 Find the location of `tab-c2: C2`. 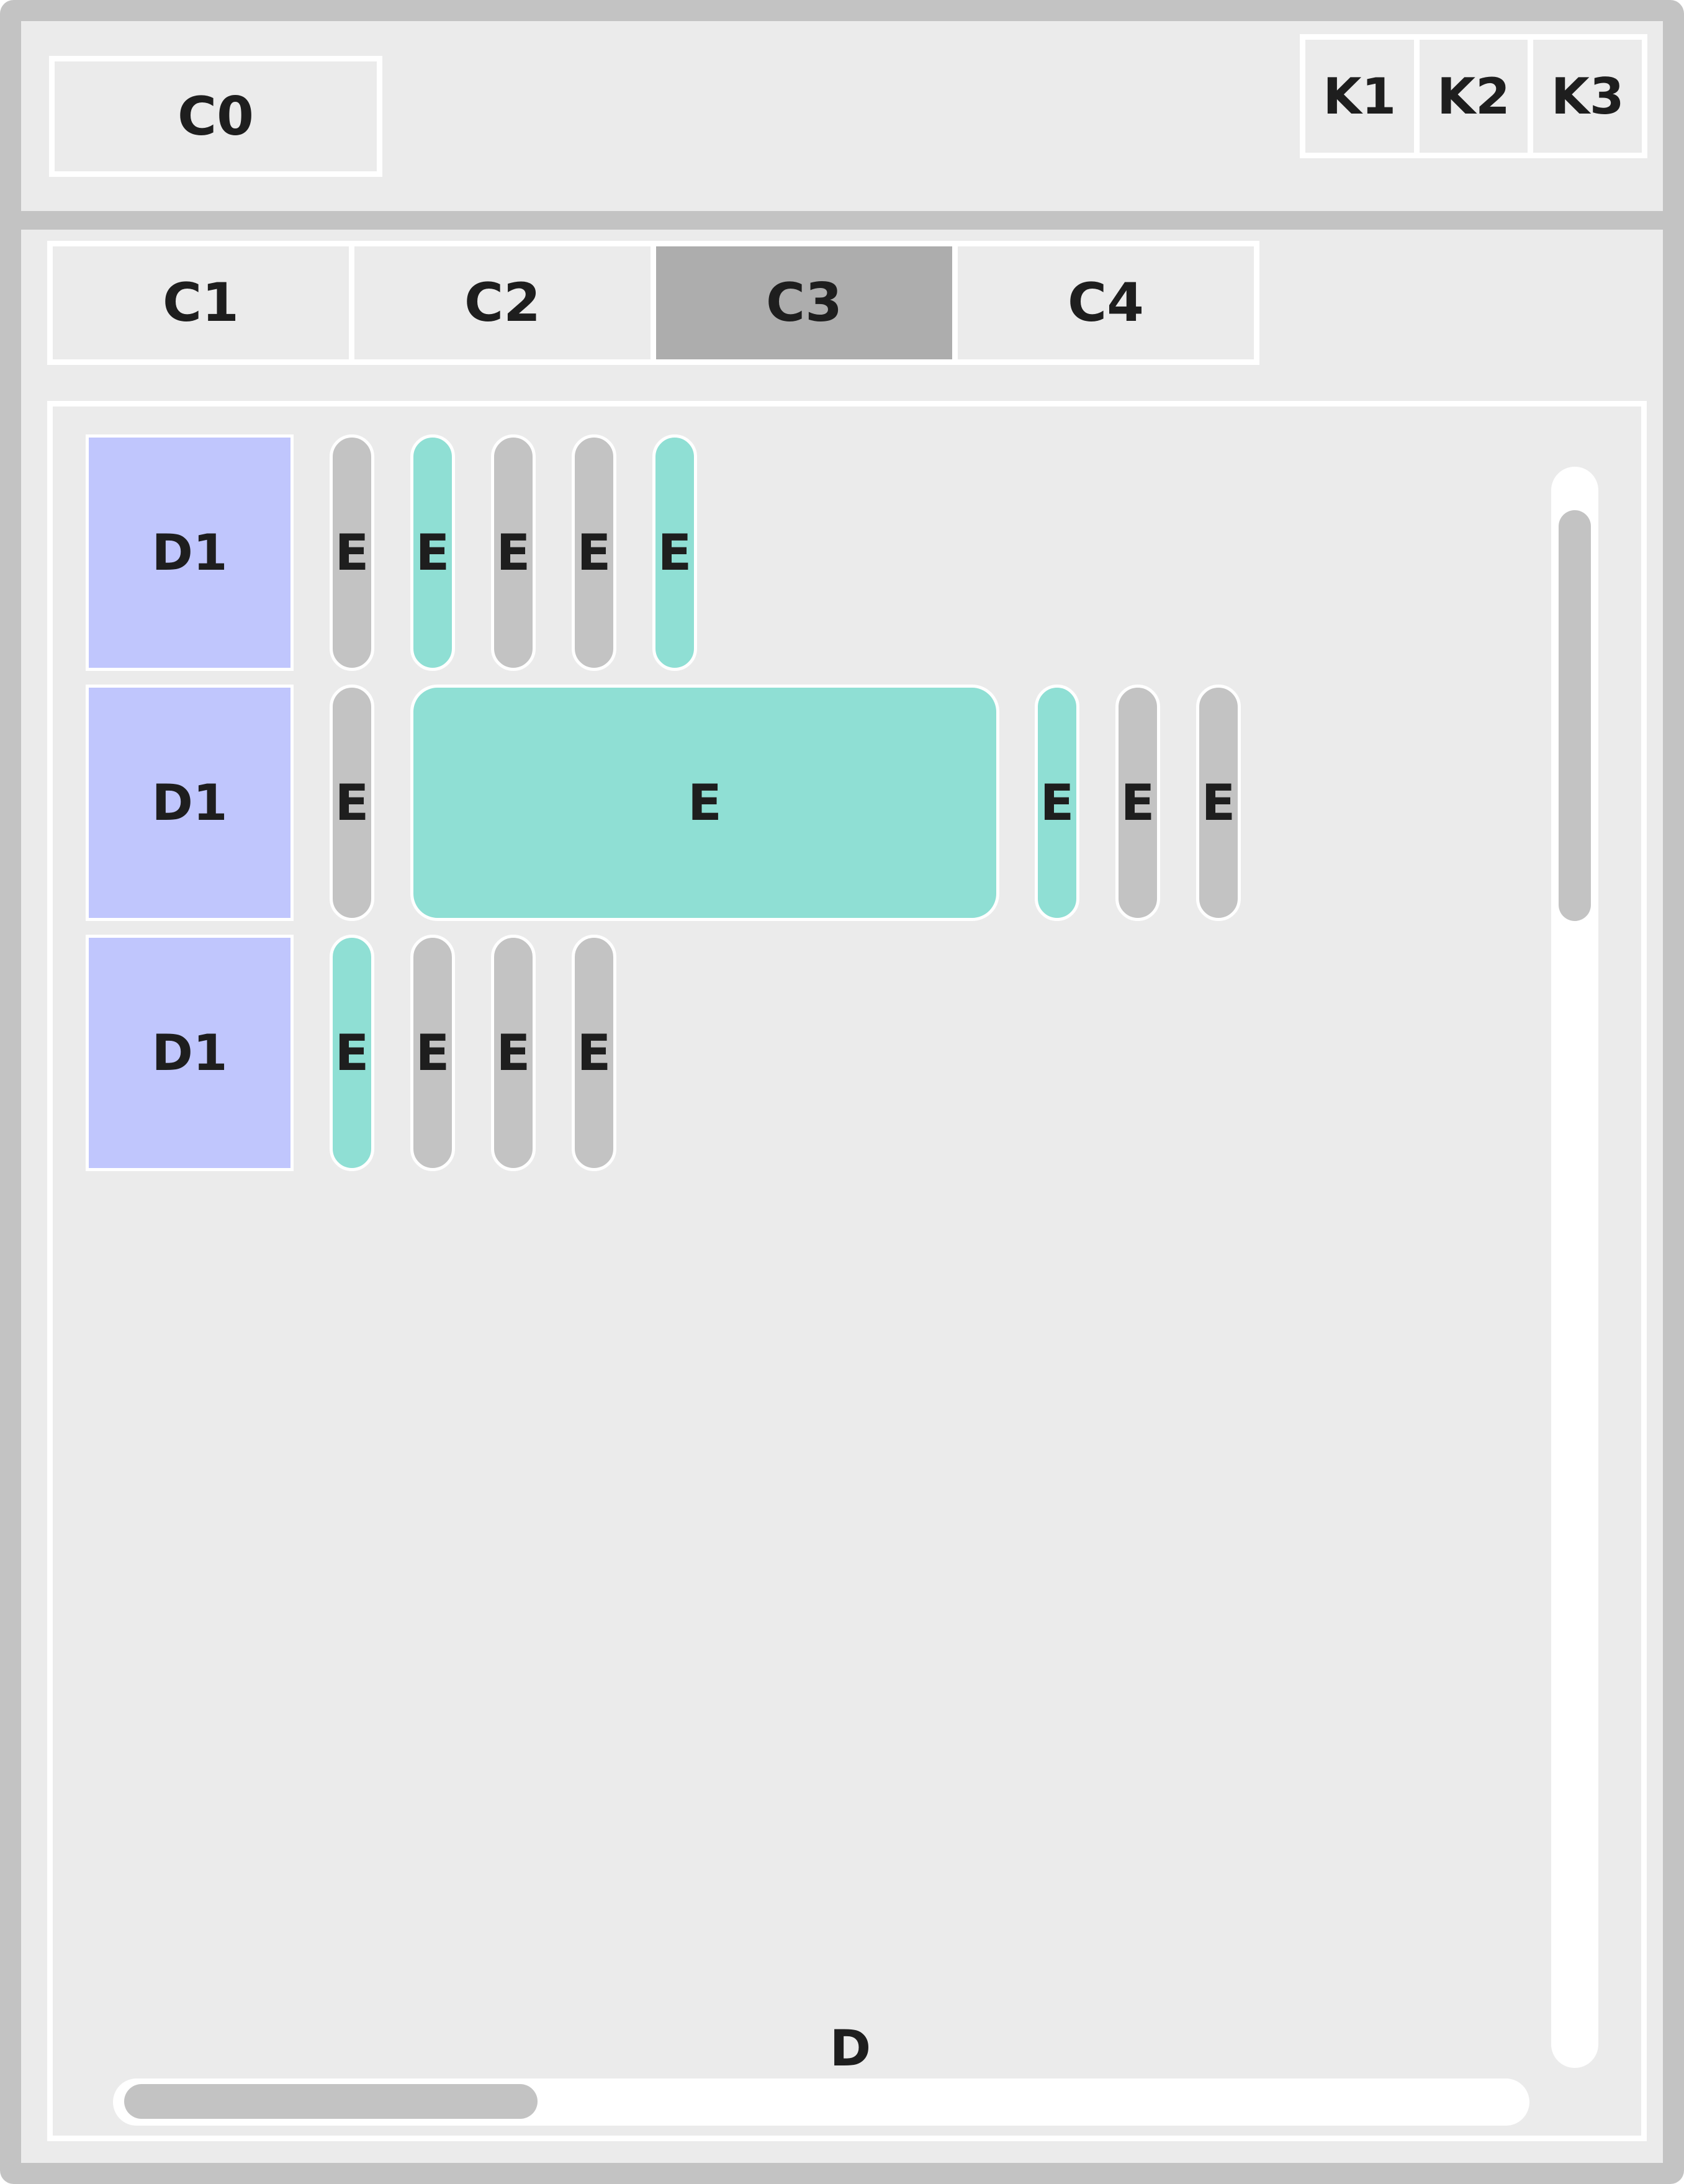

tab-c2: C2 is located at coordinates (505, 302).